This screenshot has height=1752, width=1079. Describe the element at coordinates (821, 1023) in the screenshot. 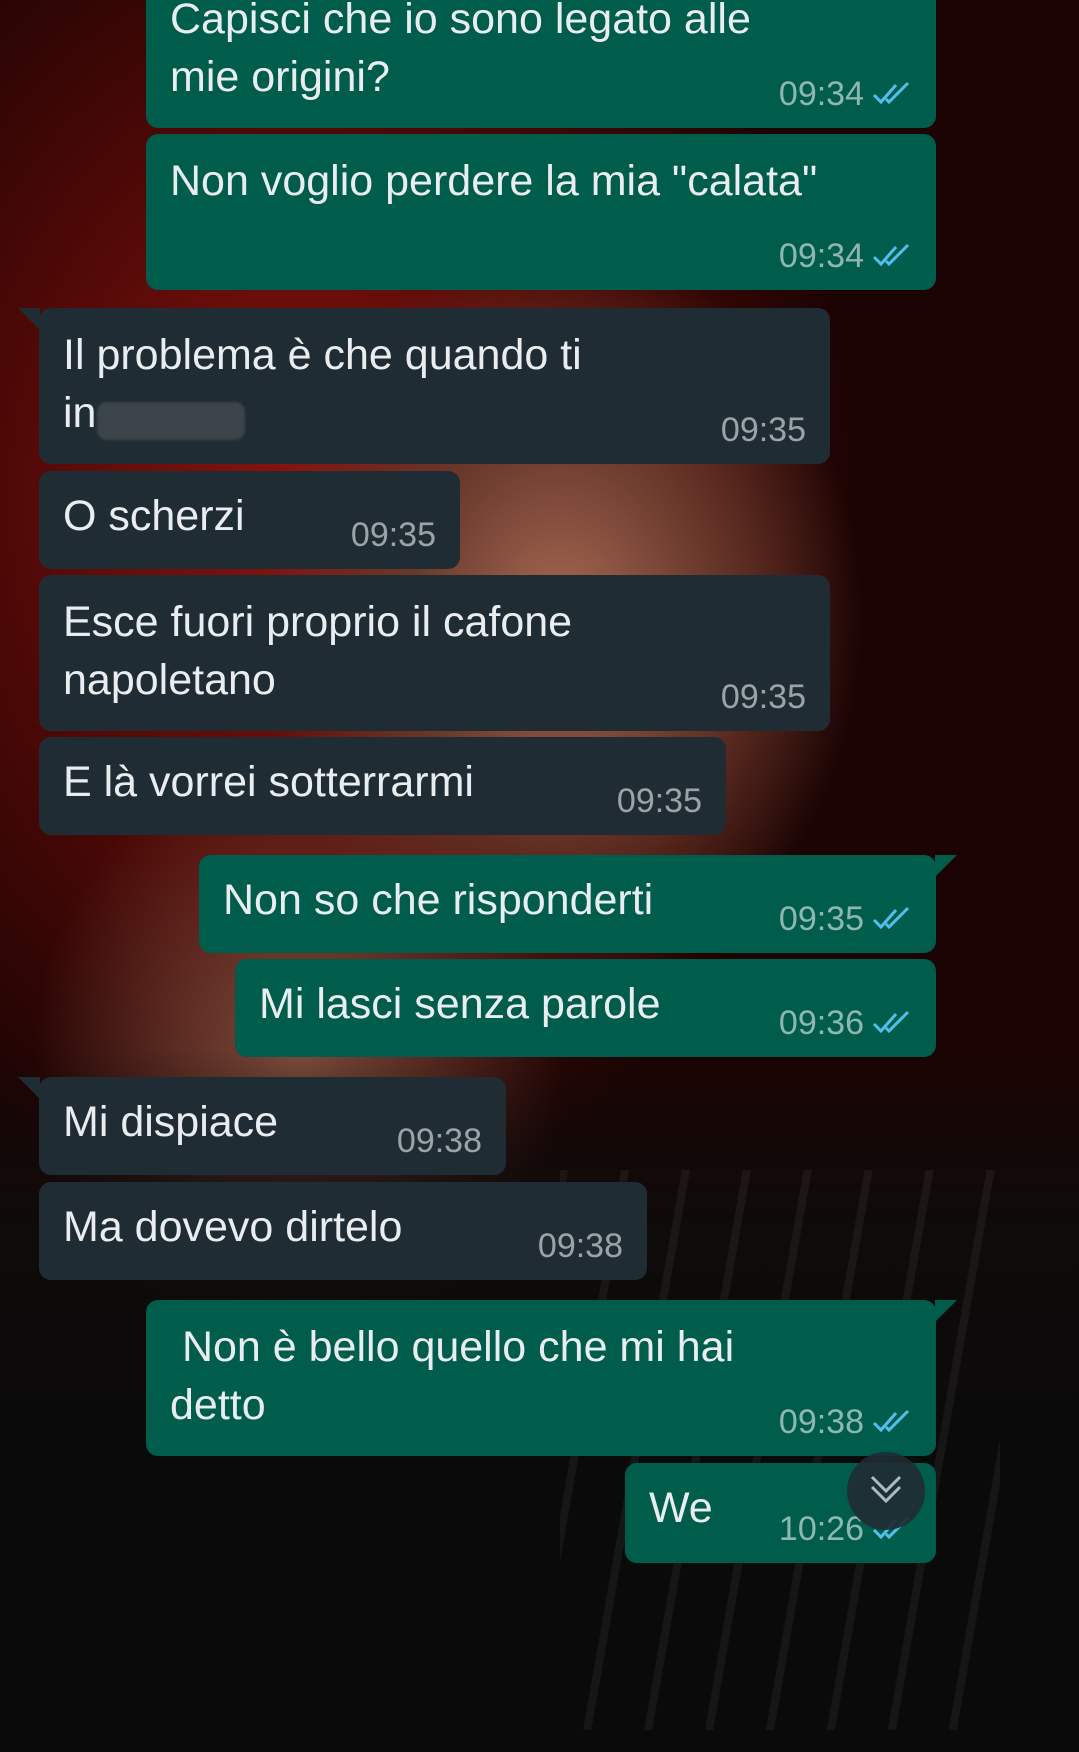

I see `message-time: 09:36` at that location.